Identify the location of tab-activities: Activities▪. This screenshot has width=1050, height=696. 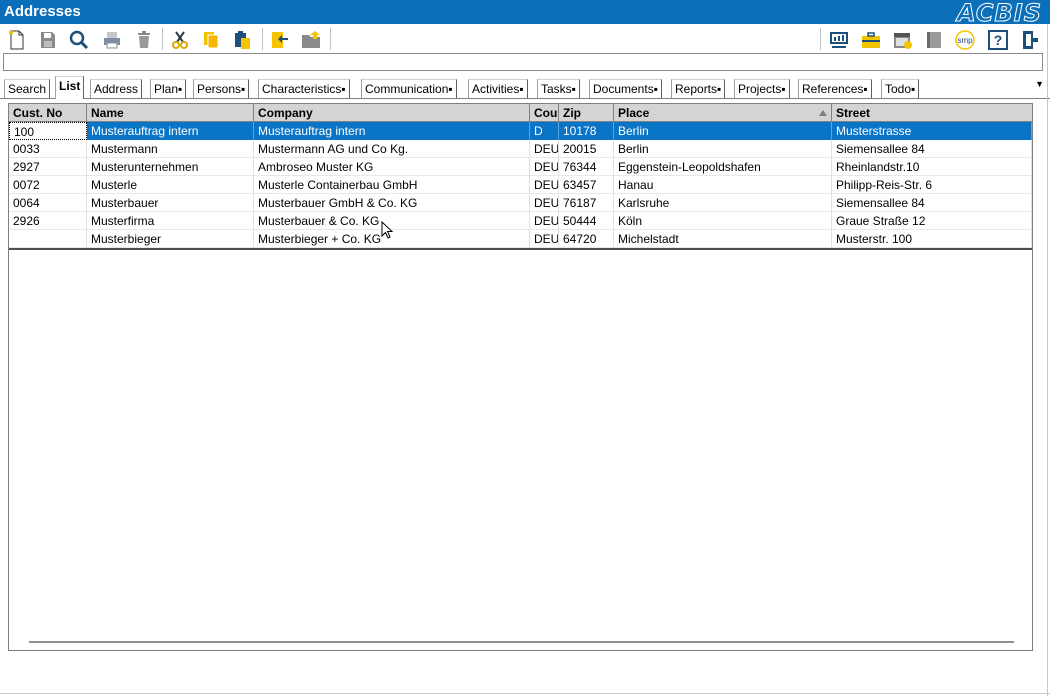
(498, 88).